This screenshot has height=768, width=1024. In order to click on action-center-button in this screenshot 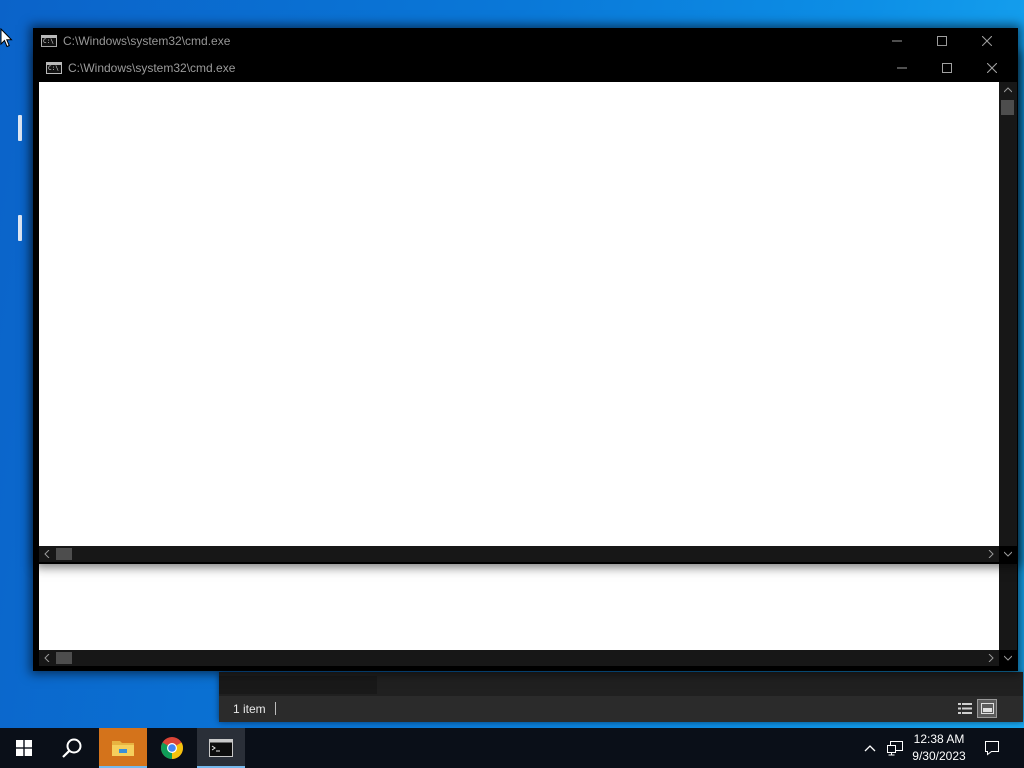, I will do `click(992, 748)`.